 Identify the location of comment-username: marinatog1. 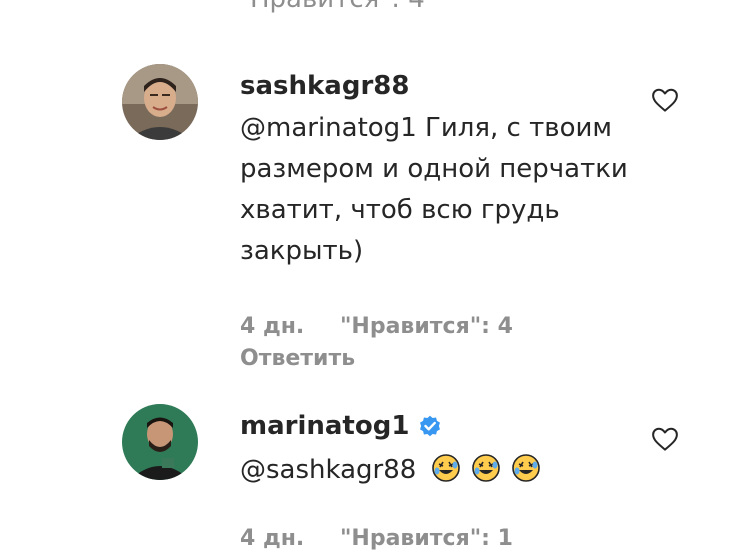
(341, 426).